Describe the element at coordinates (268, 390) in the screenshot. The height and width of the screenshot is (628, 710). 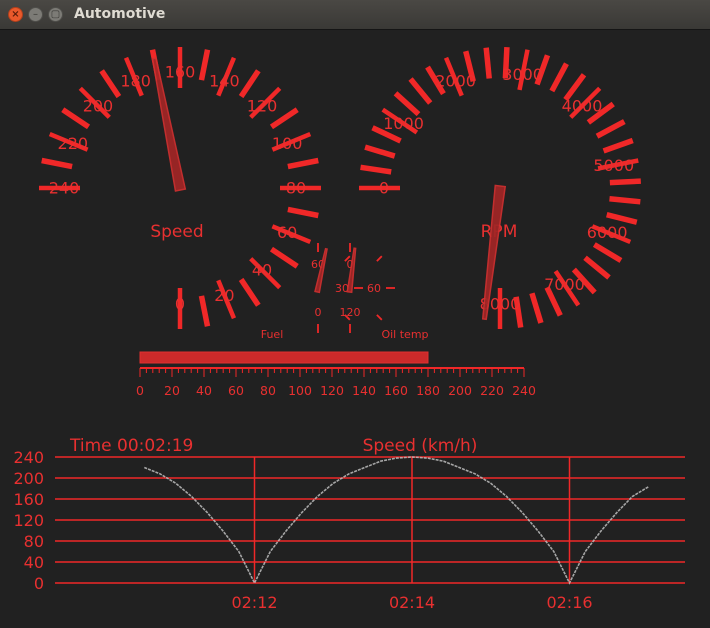
I see `speed-bar-tick-label: 80` at that location.